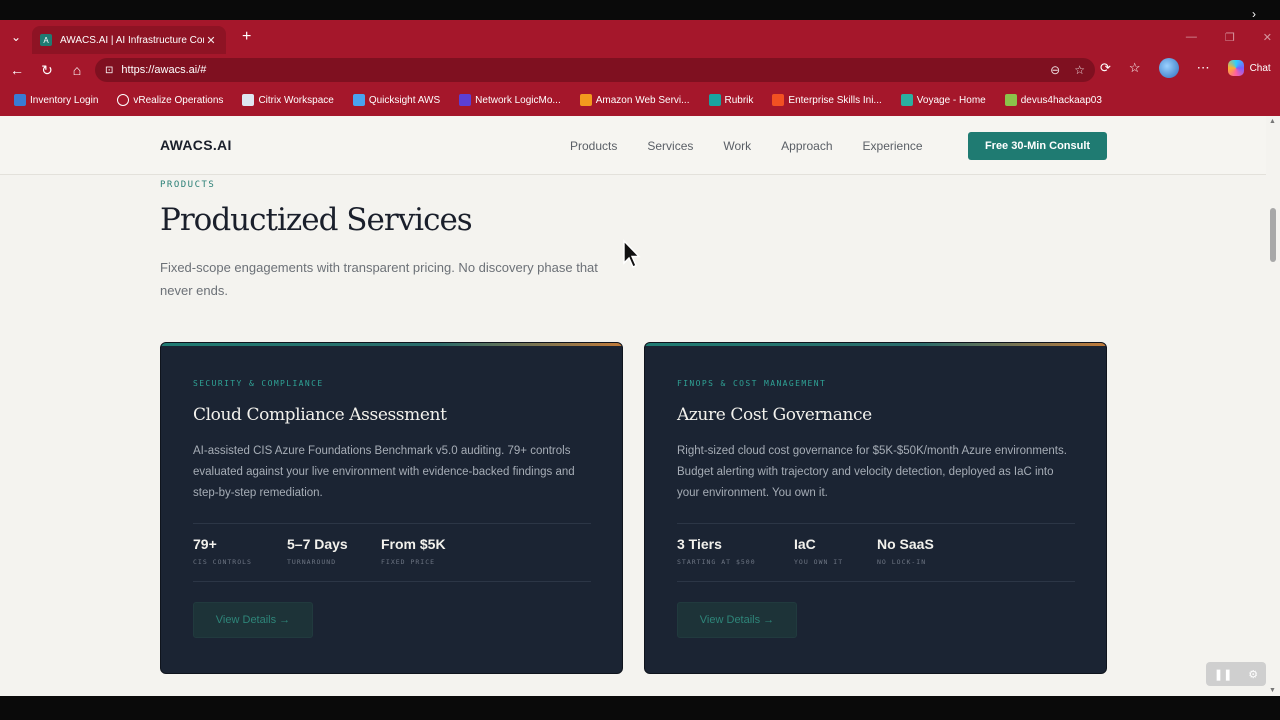 Image resolution: width=1280 pixels, height=720 pixels. Describe the element at coordinates (211, 40) in the screenshot. I see `close-tab-icon: ✕` at that location.